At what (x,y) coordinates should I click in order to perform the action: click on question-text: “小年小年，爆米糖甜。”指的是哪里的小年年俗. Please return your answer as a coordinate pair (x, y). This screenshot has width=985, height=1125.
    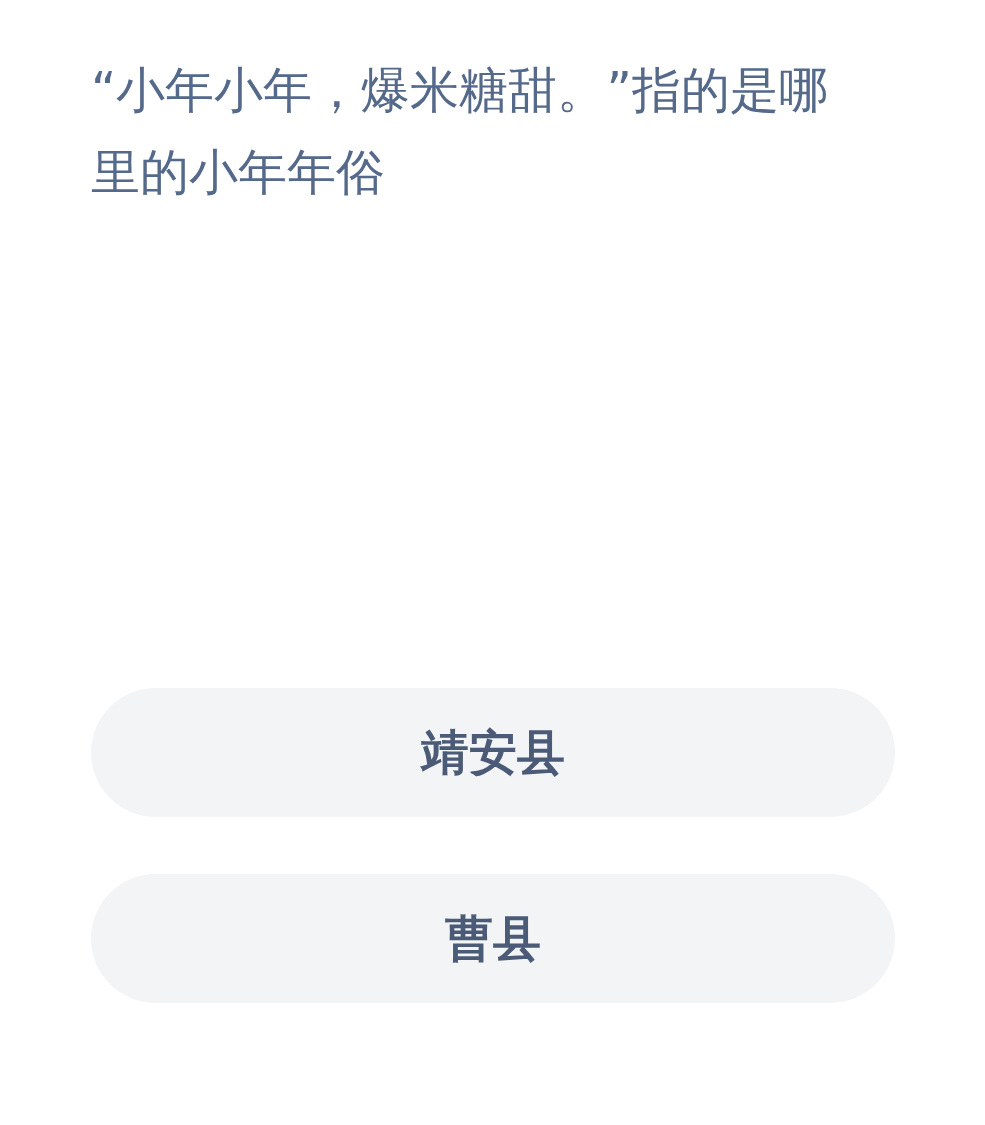
    Looking at the image, I should click on (460, 132).